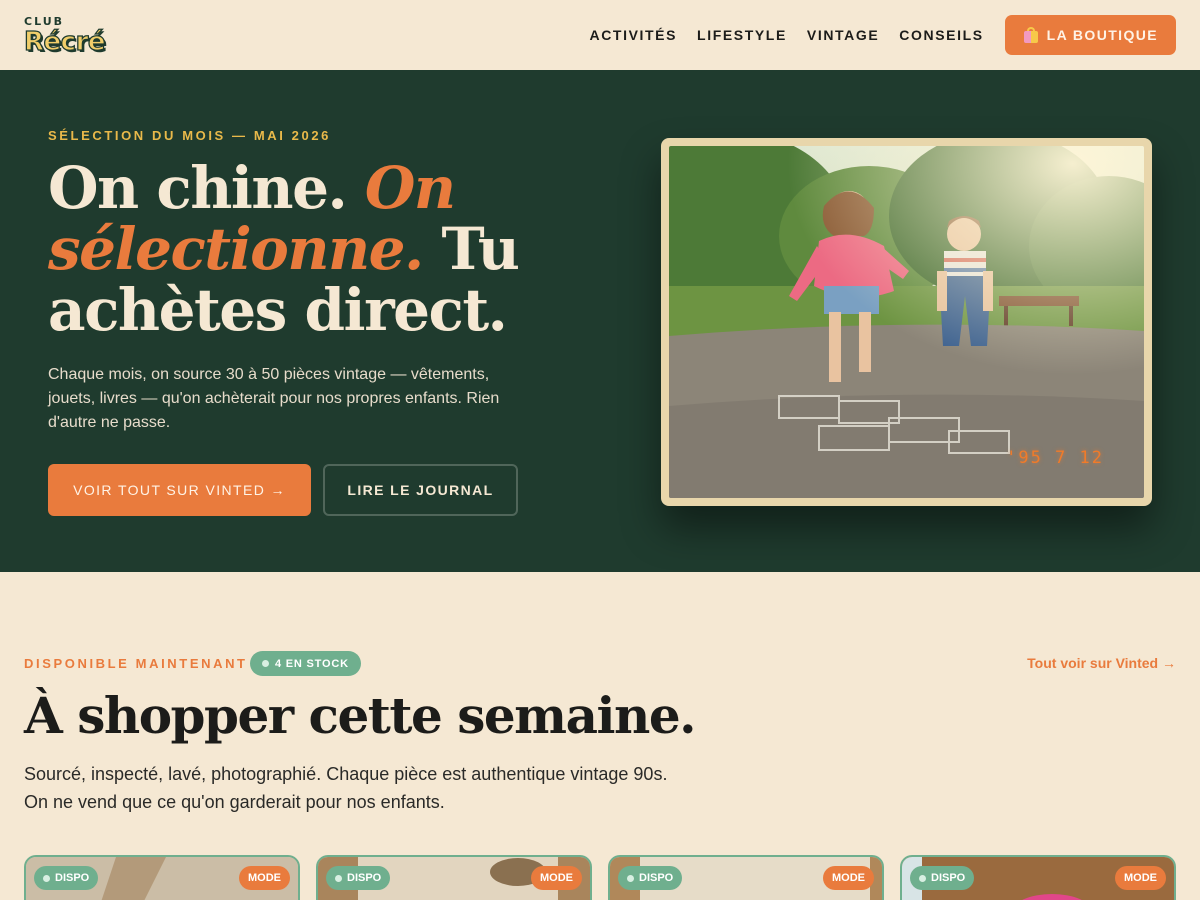 The height and width of the screenshot is (900, 1200). I want to click on journal-button: LIRE LE JOURNAL, so click(420, 490).